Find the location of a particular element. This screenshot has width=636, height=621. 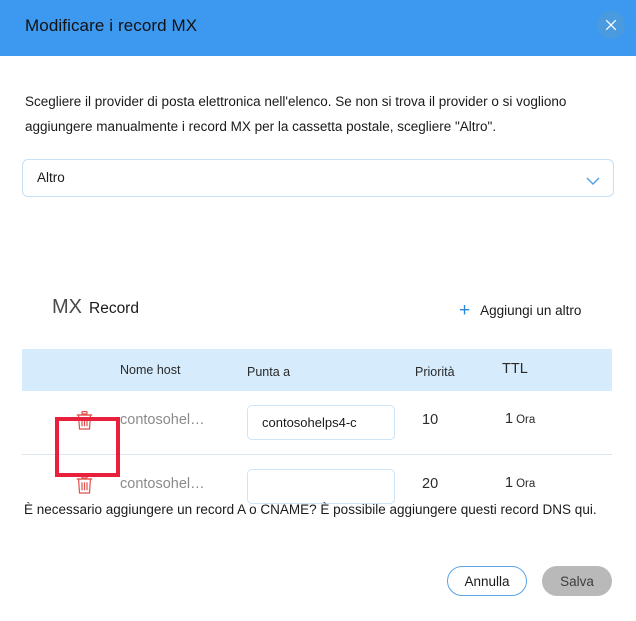

dialog-header: Modificare i record MX is located at coordinates (318, 28).